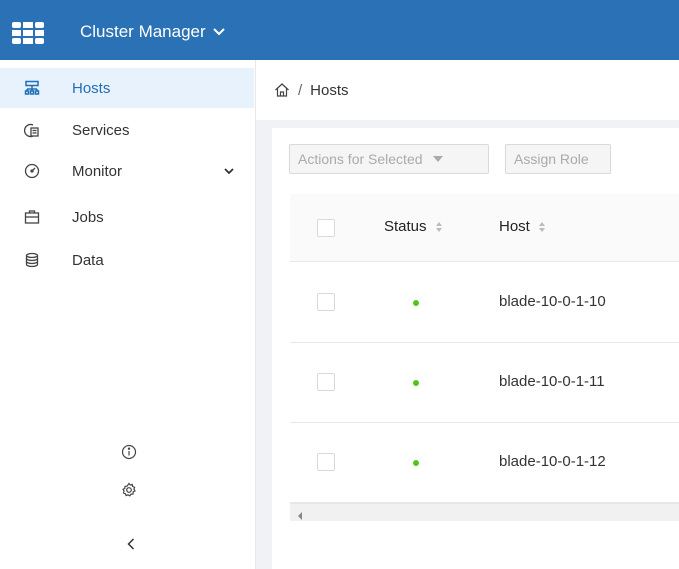 The height and width of the screenshot is (569, 679). I want to click on sidebar-item-hosts: Hosts, so click(127, 88).